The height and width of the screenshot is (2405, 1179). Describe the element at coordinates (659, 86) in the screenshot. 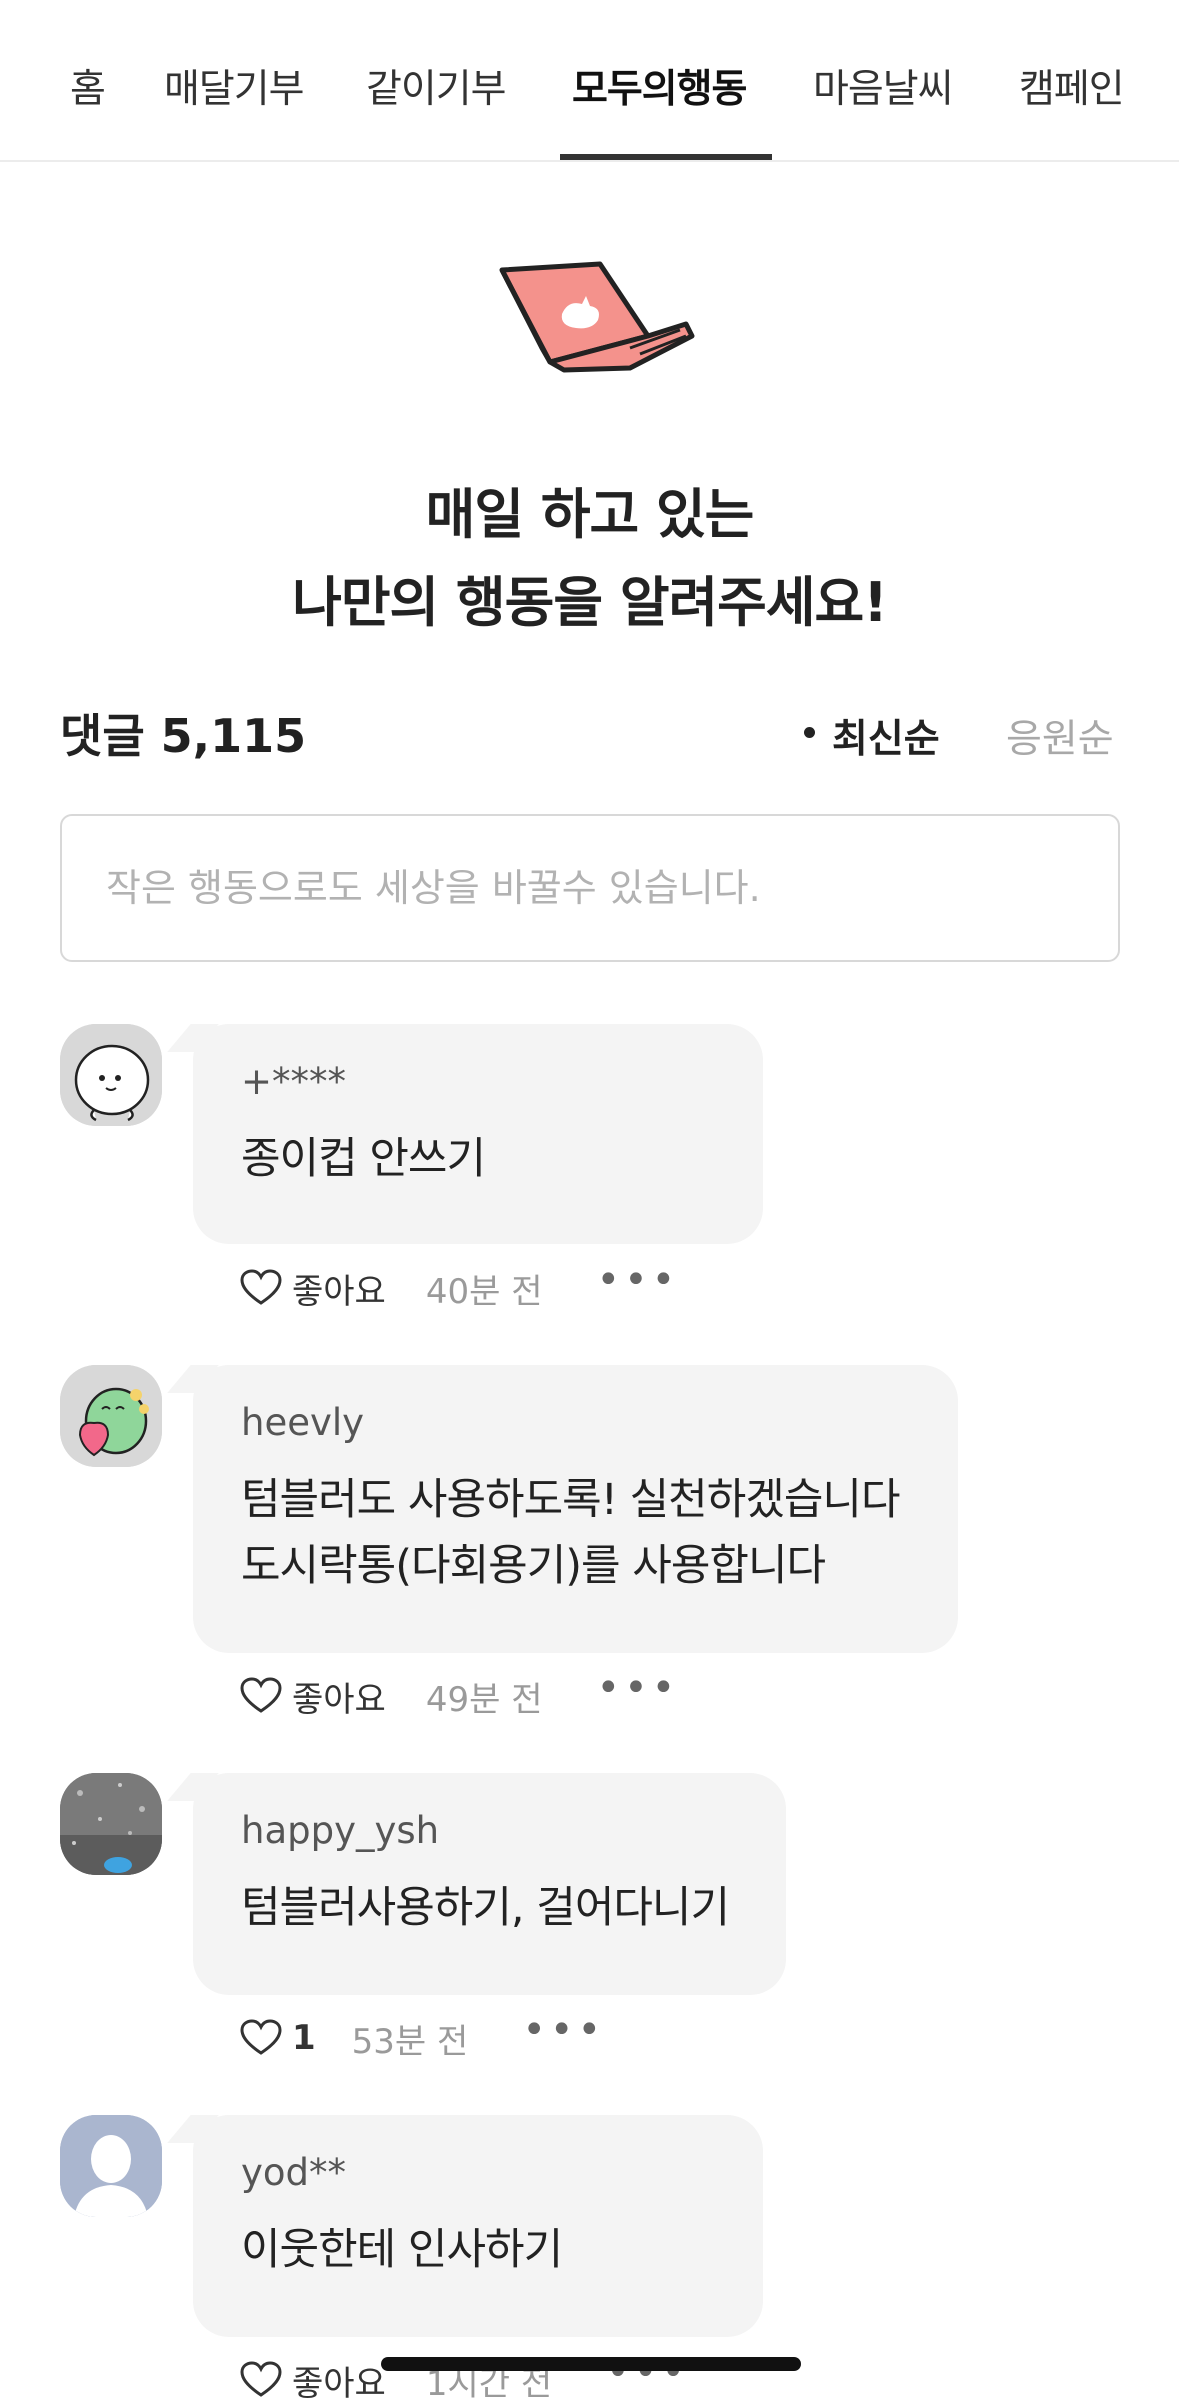

I see `tab-everyones-action: 모두의행동` at that location.